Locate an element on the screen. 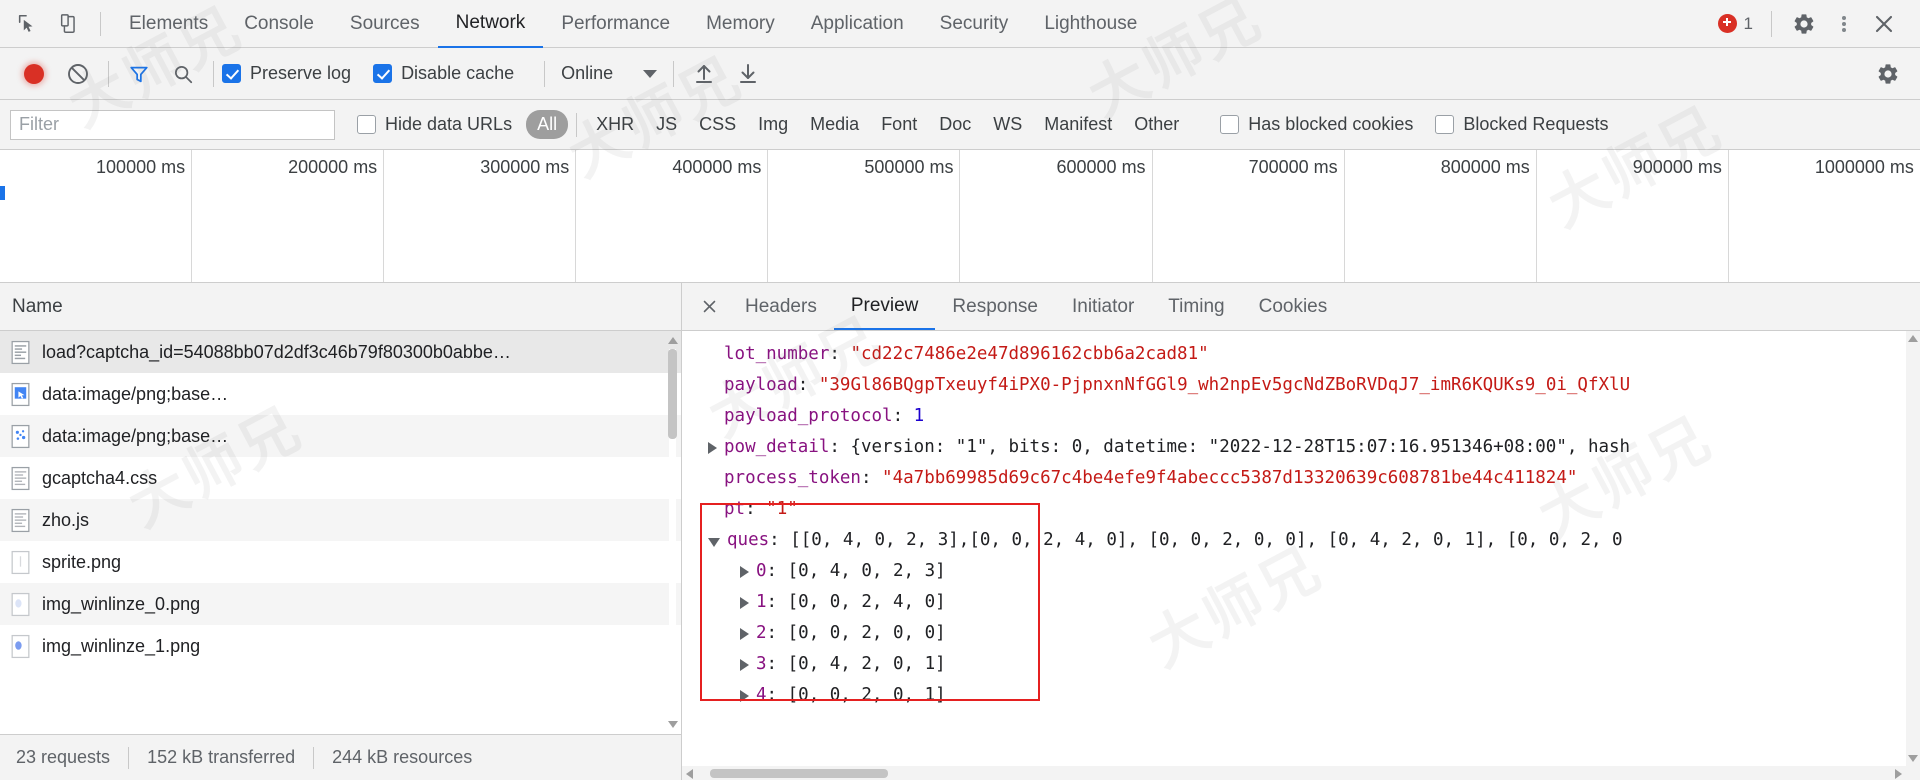 The width and height of the screenshot is (1920, 780). preserve-log-checkbox: Preserve log is located at coordinates (286, 73).